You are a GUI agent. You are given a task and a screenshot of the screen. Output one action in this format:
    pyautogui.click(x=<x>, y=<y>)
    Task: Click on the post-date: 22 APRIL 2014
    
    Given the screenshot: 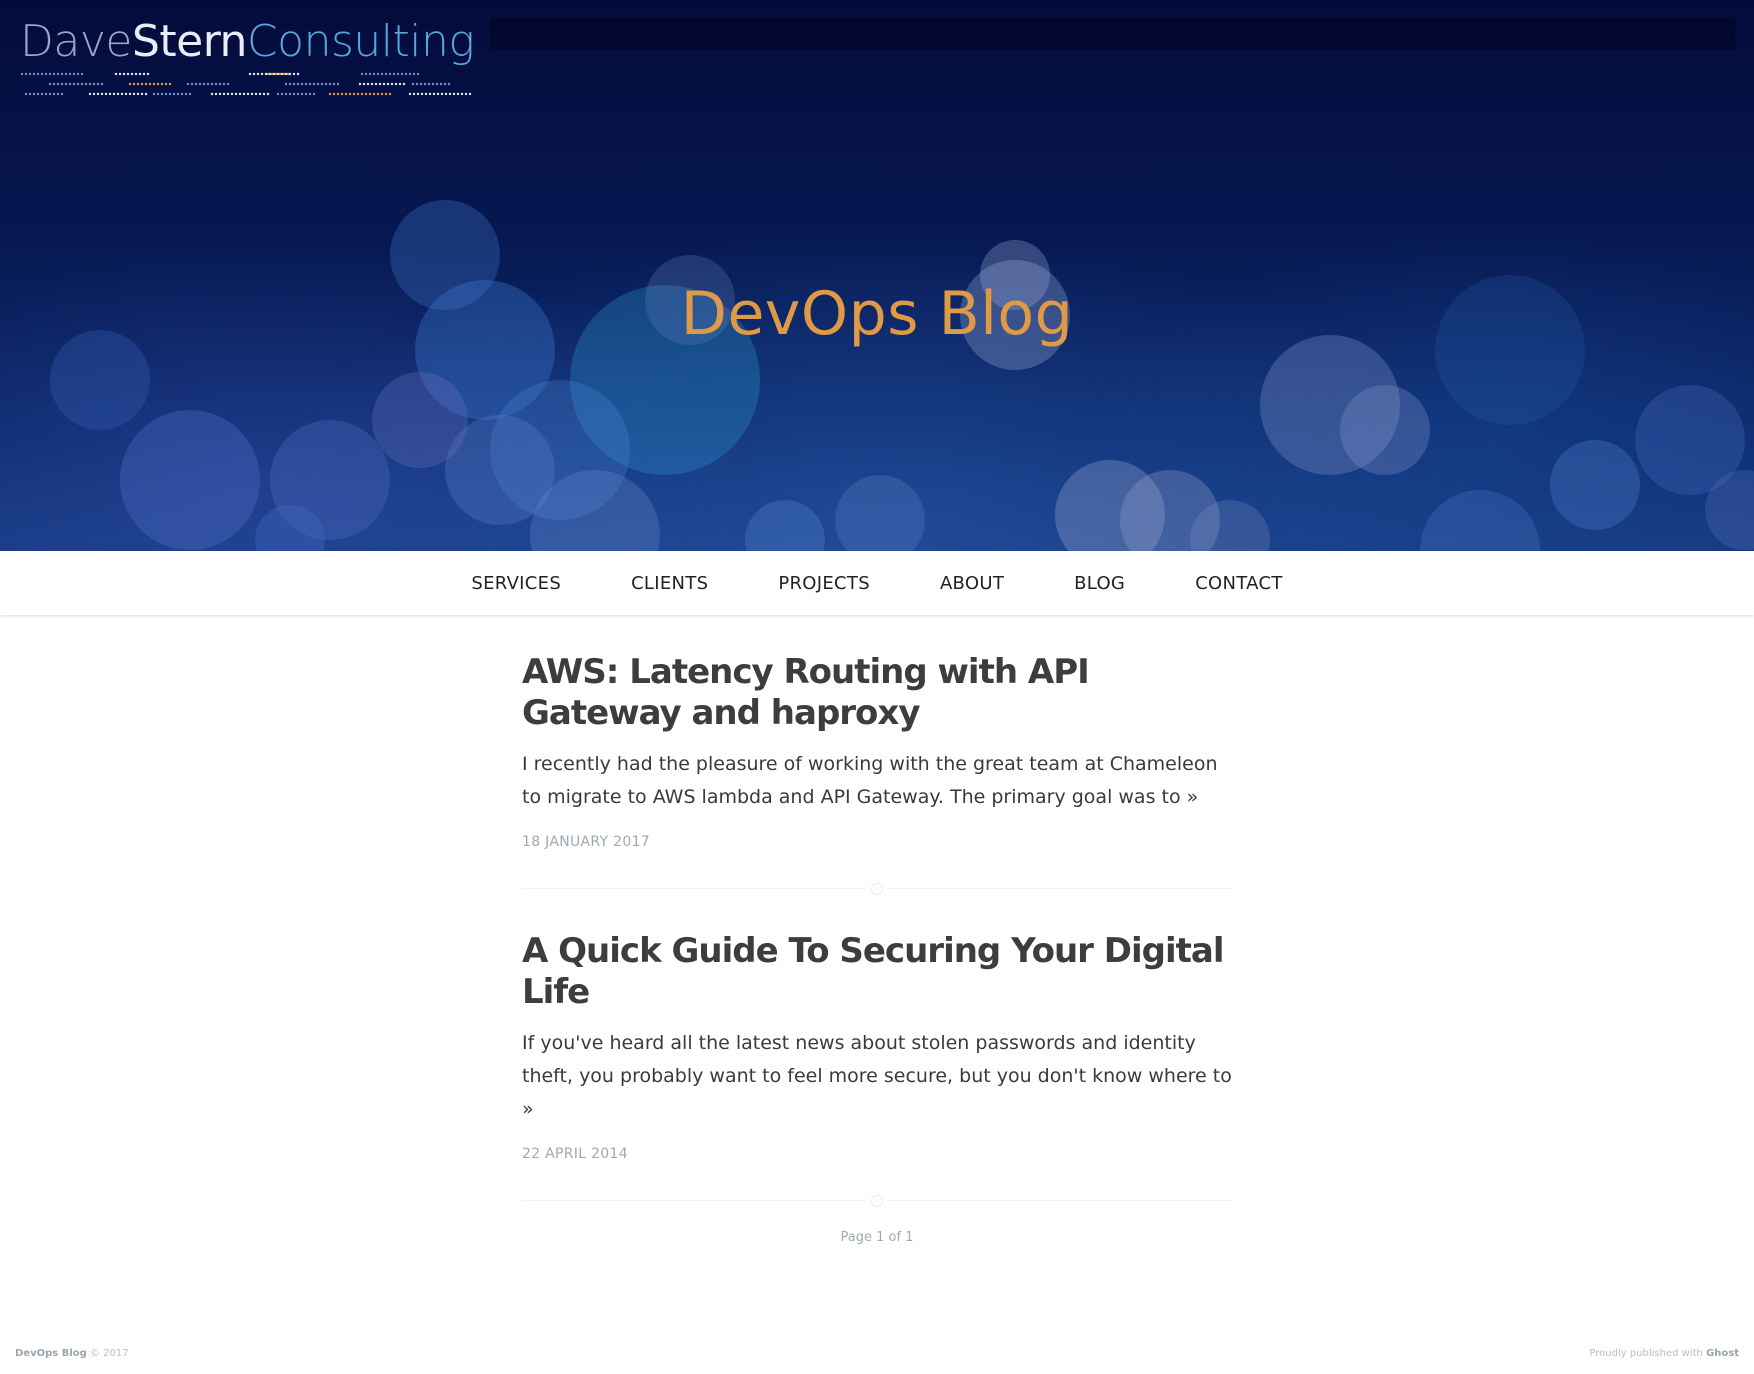 What is the action you would take?
    pyautogui.click(x=575, y=1154)
    